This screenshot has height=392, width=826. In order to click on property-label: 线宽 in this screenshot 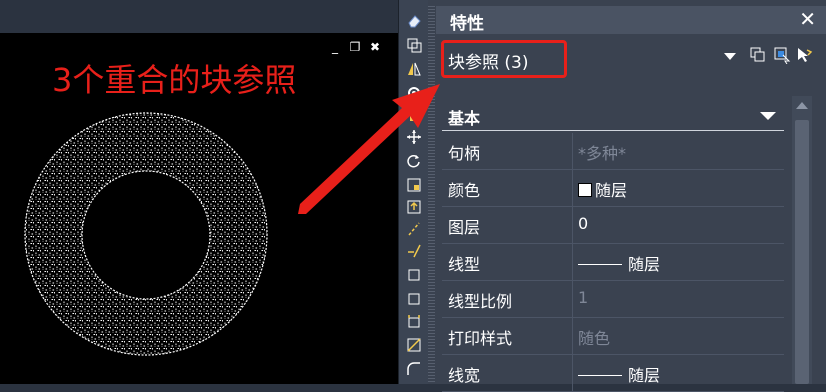, I will do `click(464, 375)`.